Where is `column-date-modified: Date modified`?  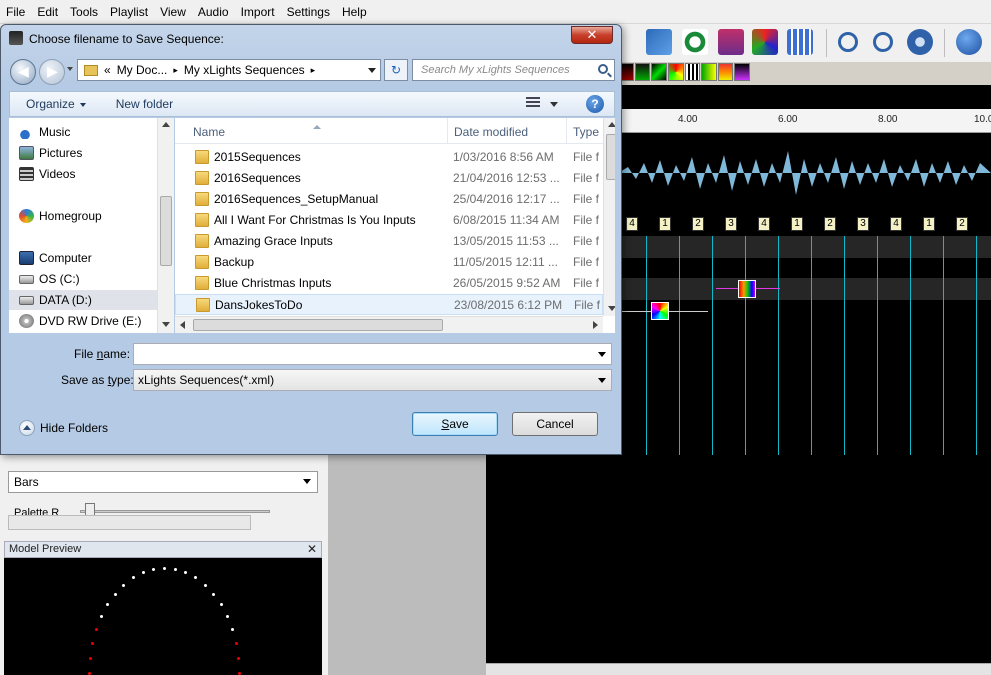
column-date-modified: Date modified is located at coordinates (491, 132).